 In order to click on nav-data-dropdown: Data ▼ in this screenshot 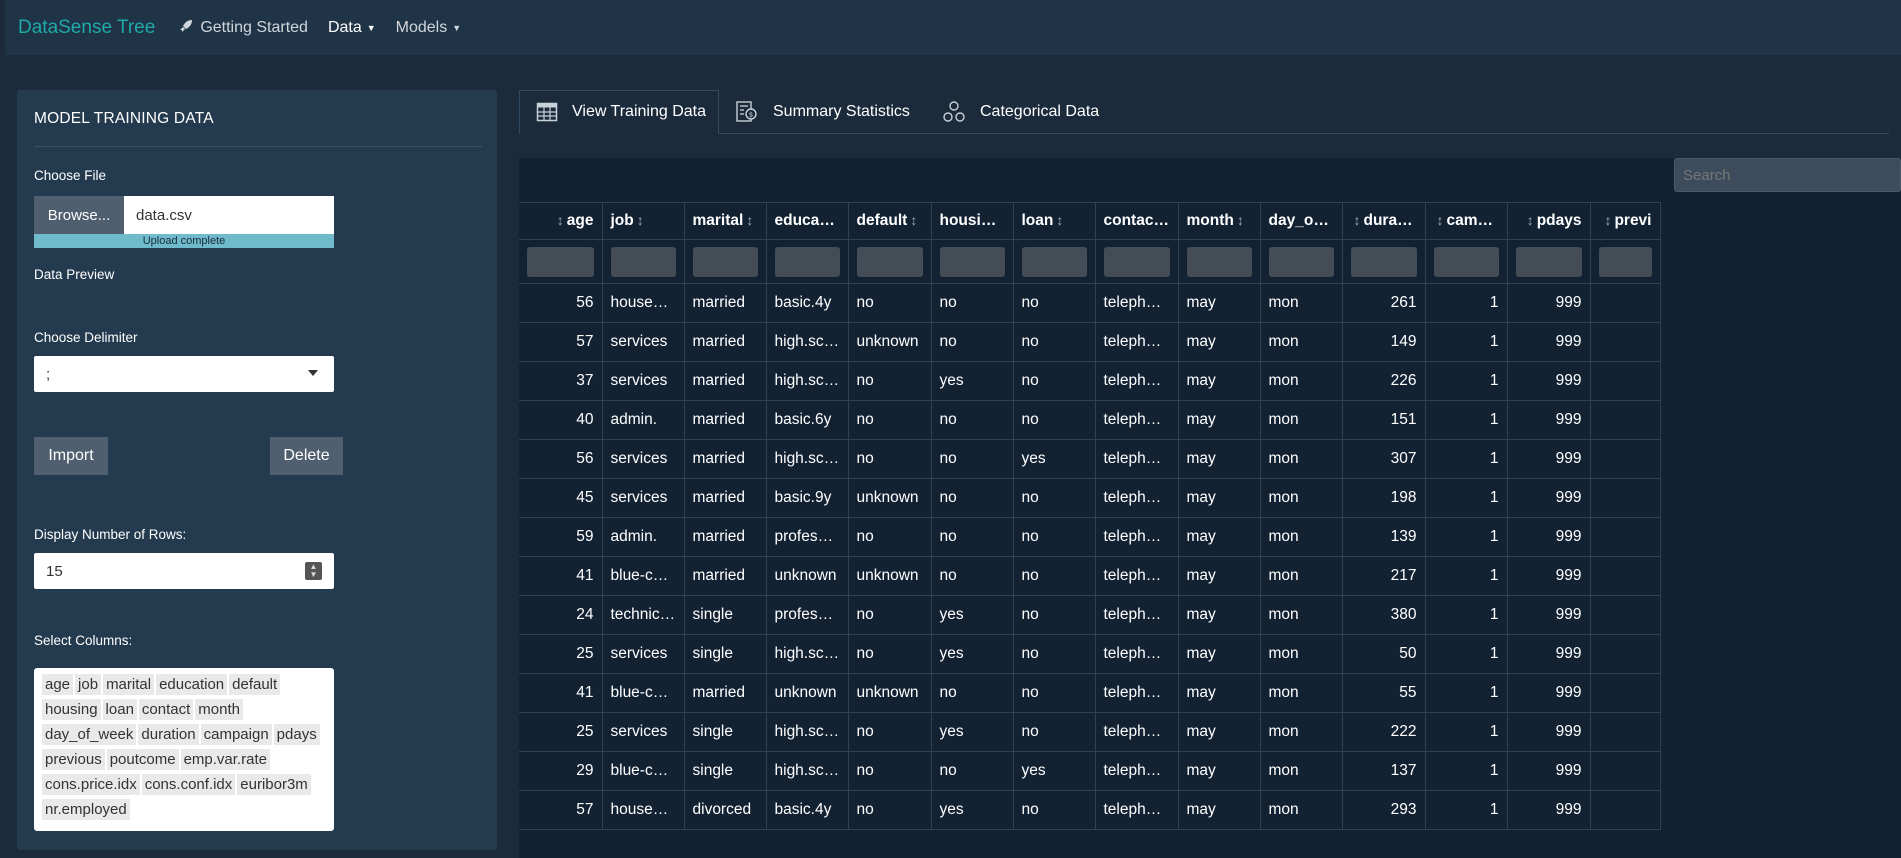, I will do `click(352, 28)`.